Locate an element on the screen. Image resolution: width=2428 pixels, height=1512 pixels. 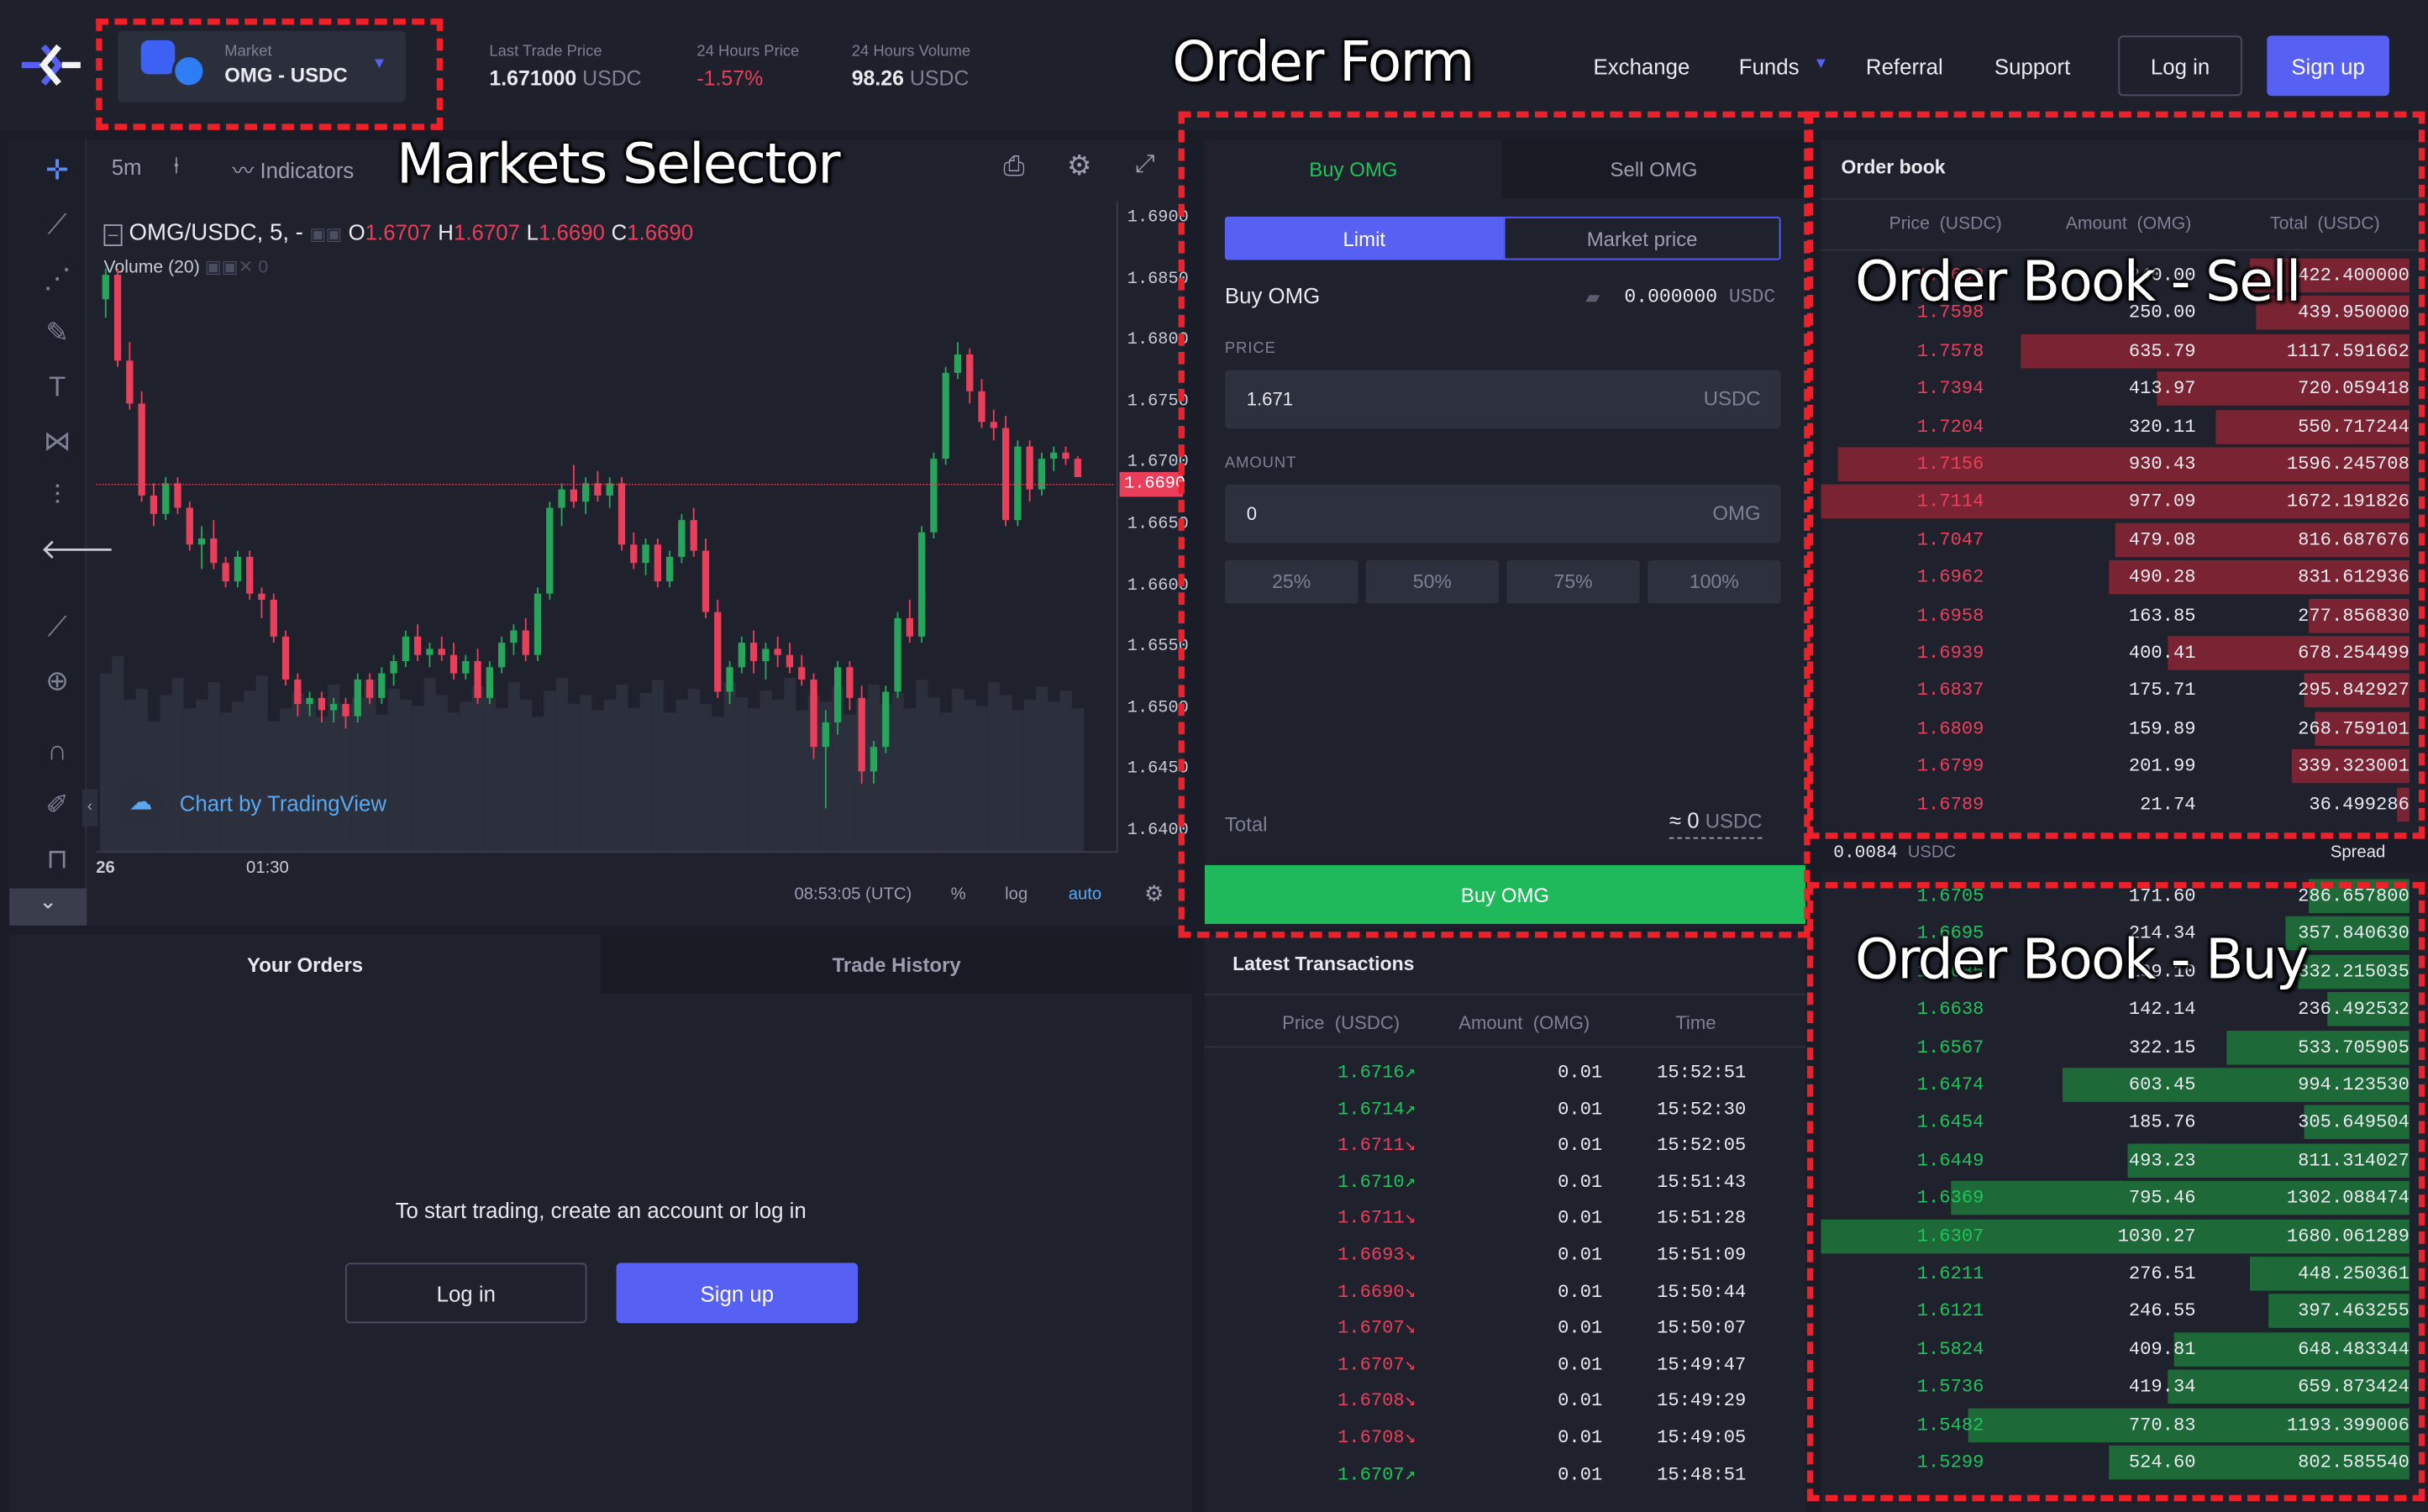
spread-label: Spread is located at coordinates (2358, 853).